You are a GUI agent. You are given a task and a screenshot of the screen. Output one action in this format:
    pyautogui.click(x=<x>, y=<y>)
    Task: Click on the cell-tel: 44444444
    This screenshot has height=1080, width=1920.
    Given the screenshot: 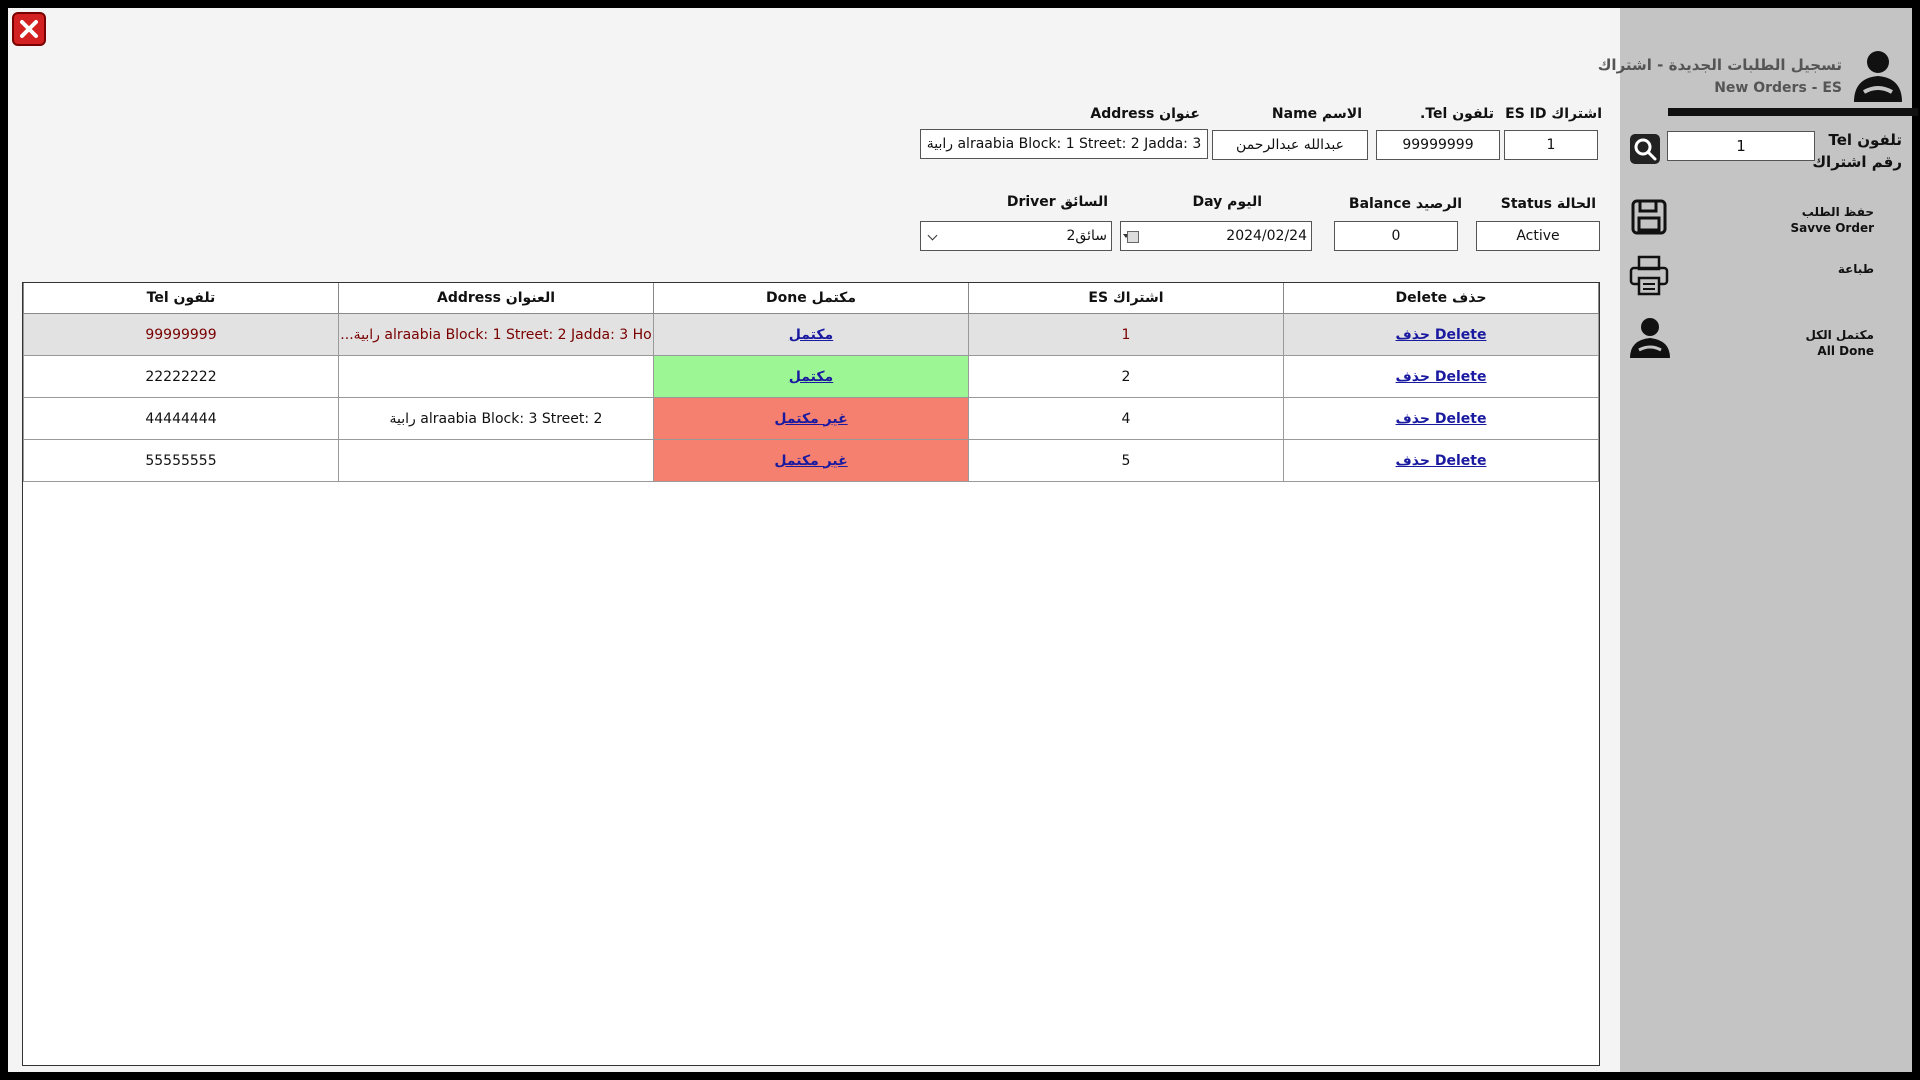 What is the action you would take?
    pyautogui.click(x=181, y=418)
    